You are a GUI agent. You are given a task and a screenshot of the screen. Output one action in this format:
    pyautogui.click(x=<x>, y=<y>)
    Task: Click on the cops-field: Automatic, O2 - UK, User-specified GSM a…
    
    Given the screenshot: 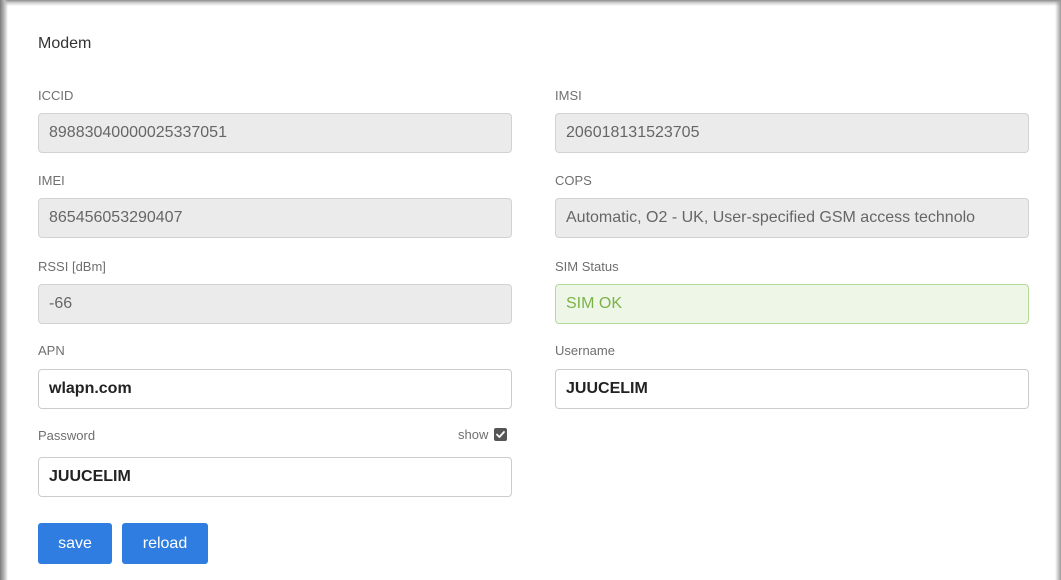 What is the action you would take?
    pyautogui.click(x=792, y=218)
    